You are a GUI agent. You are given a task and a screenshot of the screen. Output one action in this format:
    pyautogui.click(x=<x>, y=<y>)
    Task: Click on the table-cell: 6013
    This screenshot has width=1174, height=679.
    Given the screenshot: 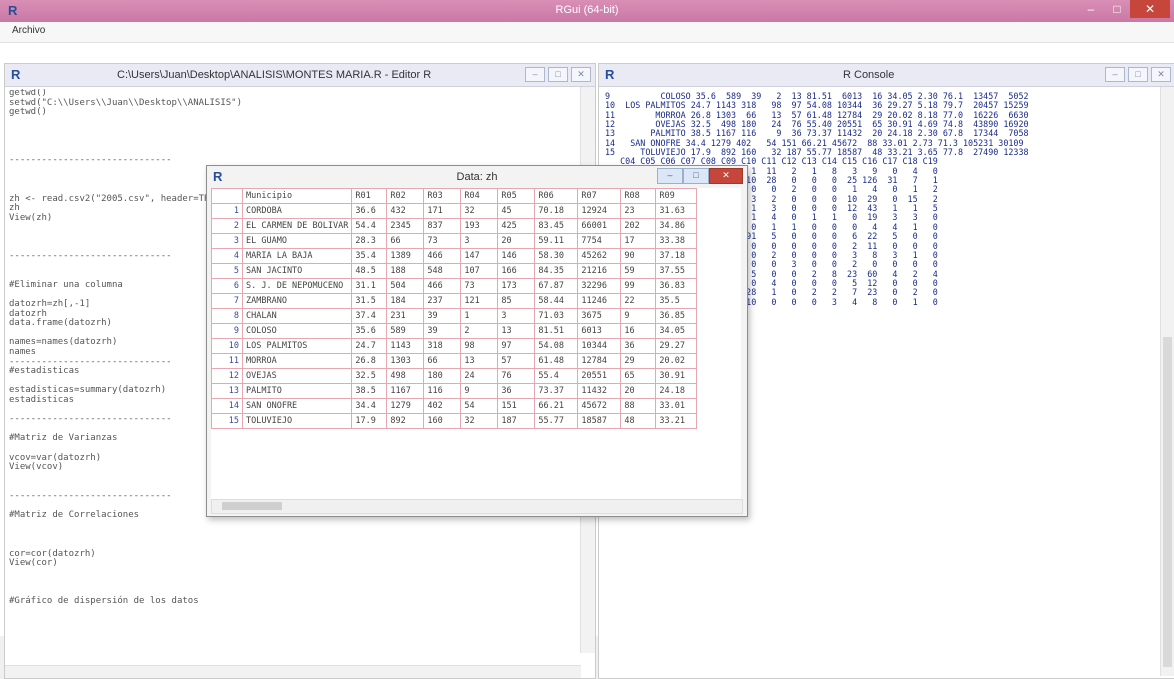 What is the action you would take?
    pyautogui.click(x=599, y=331)
    